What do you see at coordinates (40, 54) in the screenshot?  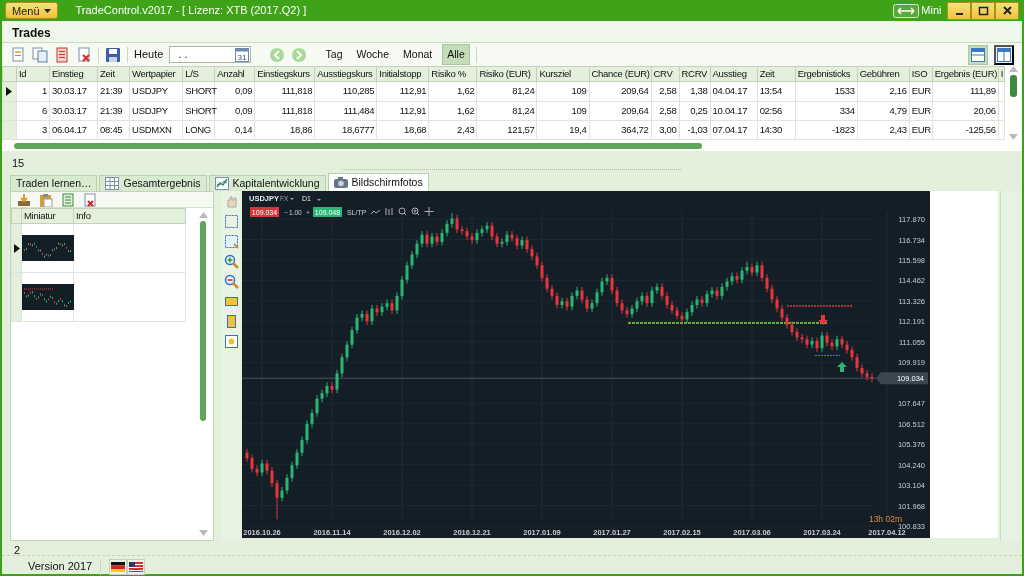 I see `copy-icon` at bounding box center [40, 54].